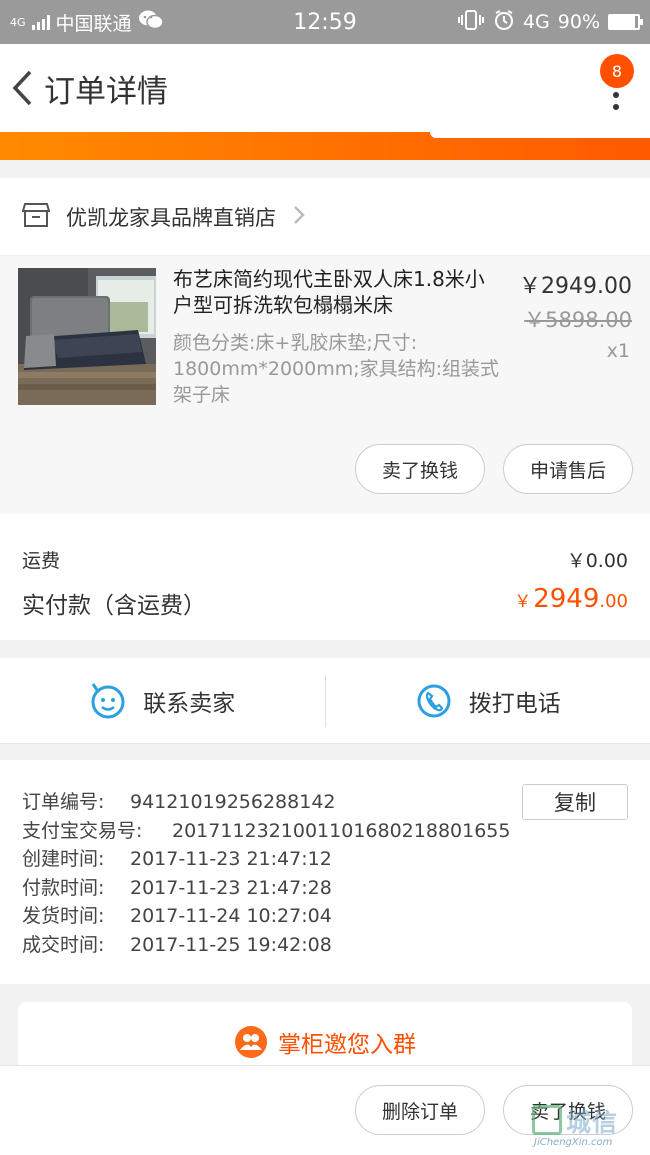 This screenshot has height=1155, width=650. I want to click on message-badge: 8, so click(617, 71).